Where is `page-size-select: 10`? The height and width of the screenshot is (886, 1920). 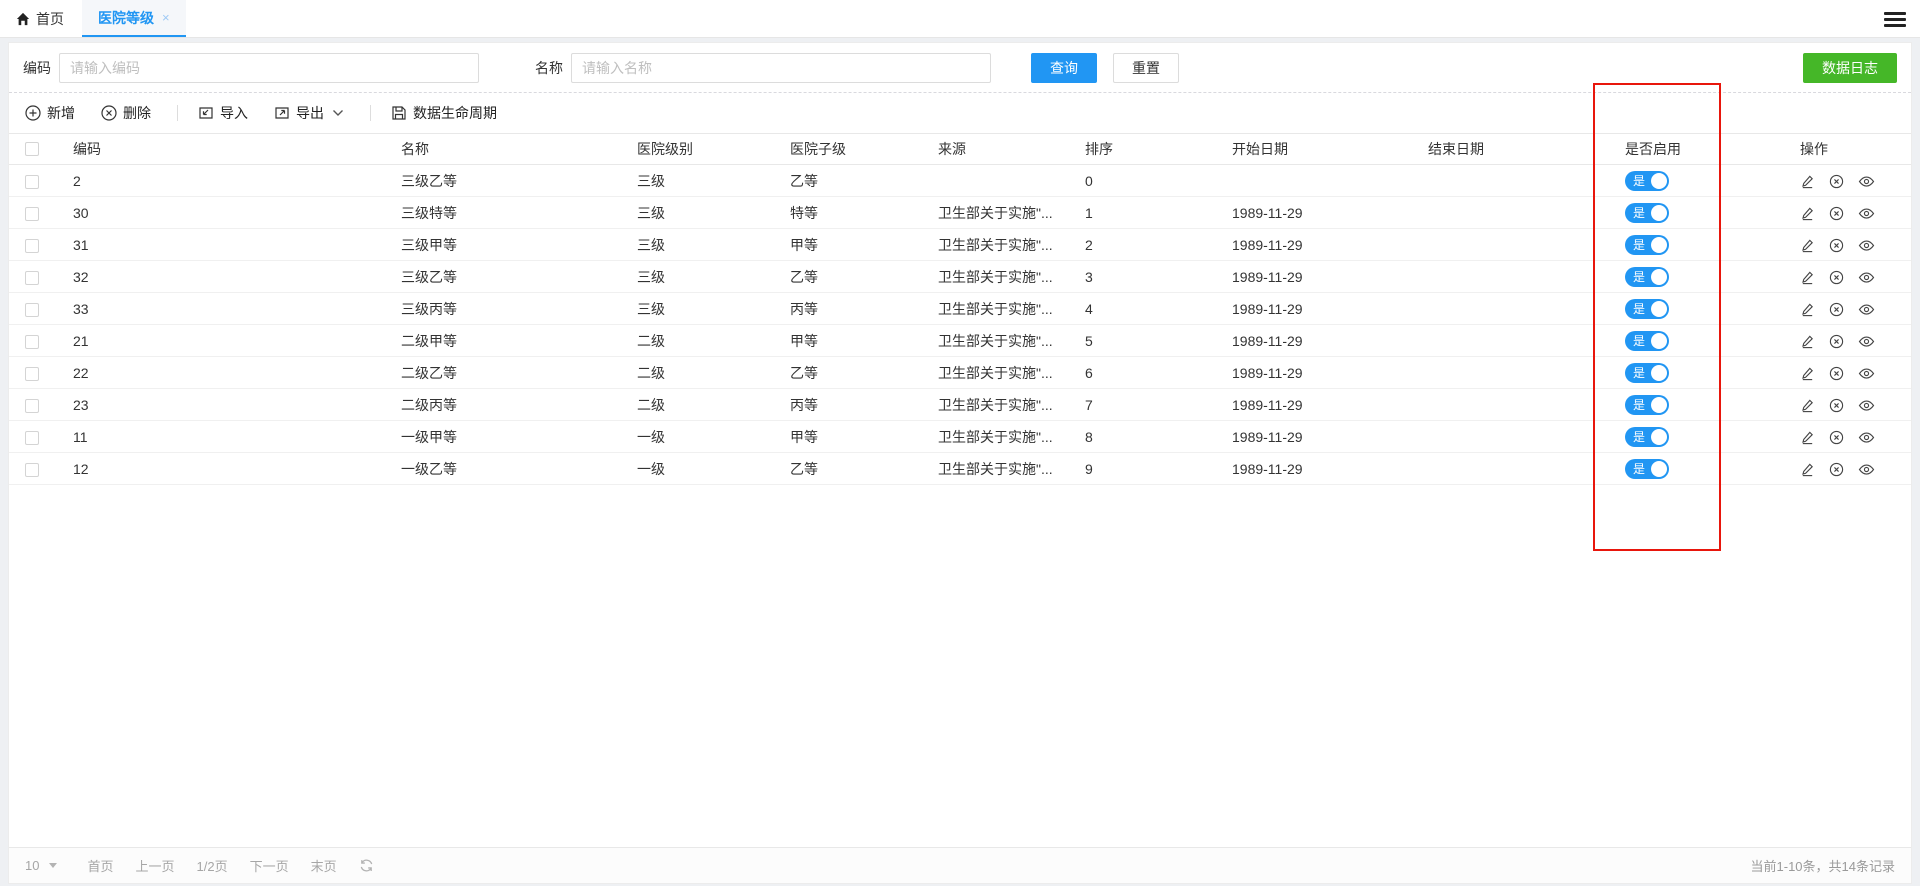 page-size-select: 10 is located at coordinates (41, 865).